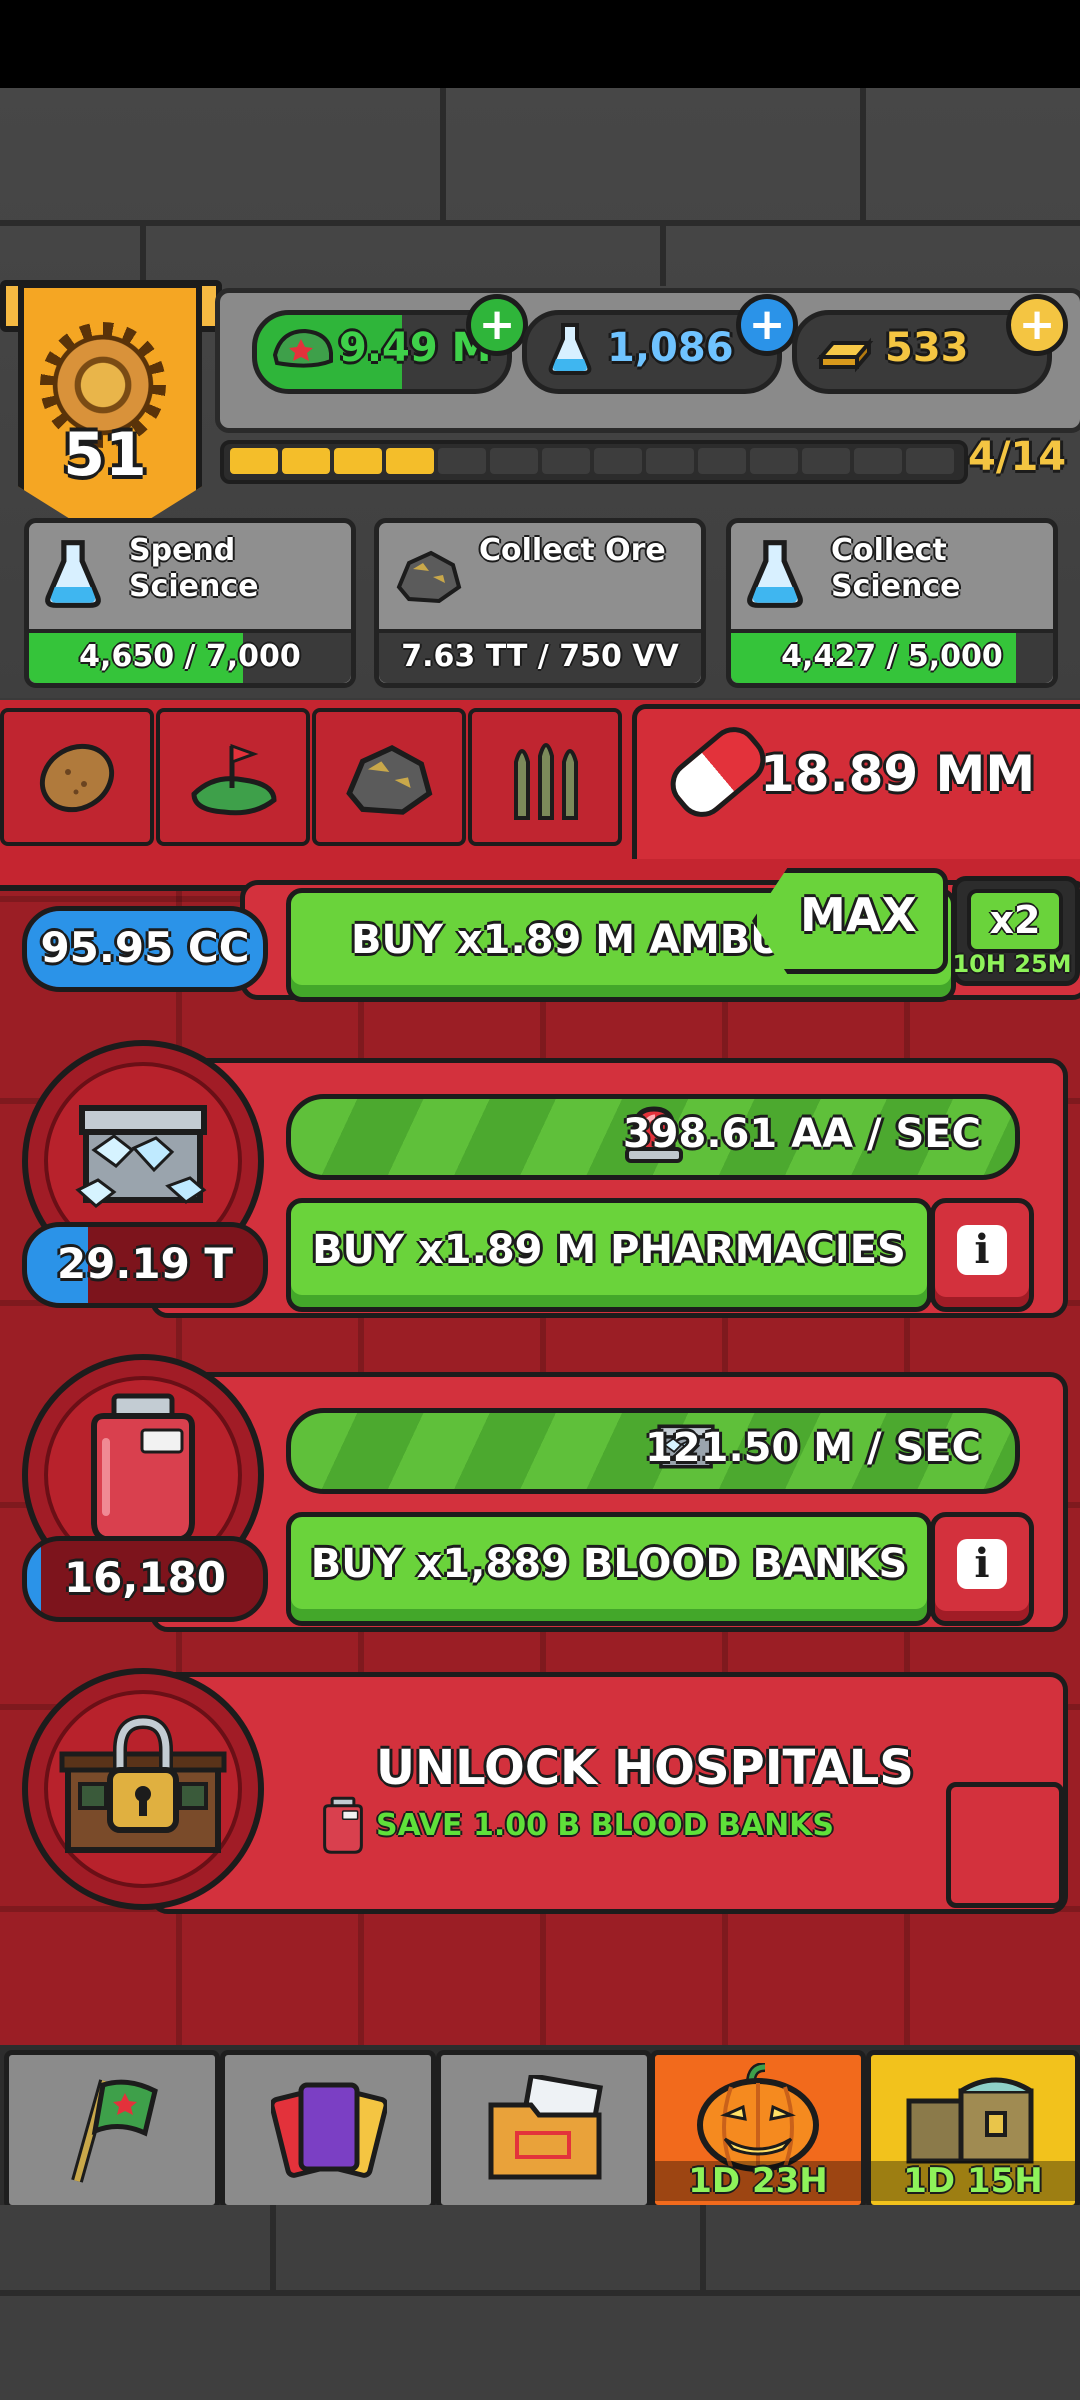 This screenshot has width=1080, height=2400. I want to click on quest-progress-text: 7.63 TT / 750 VV, so click(540, 656).